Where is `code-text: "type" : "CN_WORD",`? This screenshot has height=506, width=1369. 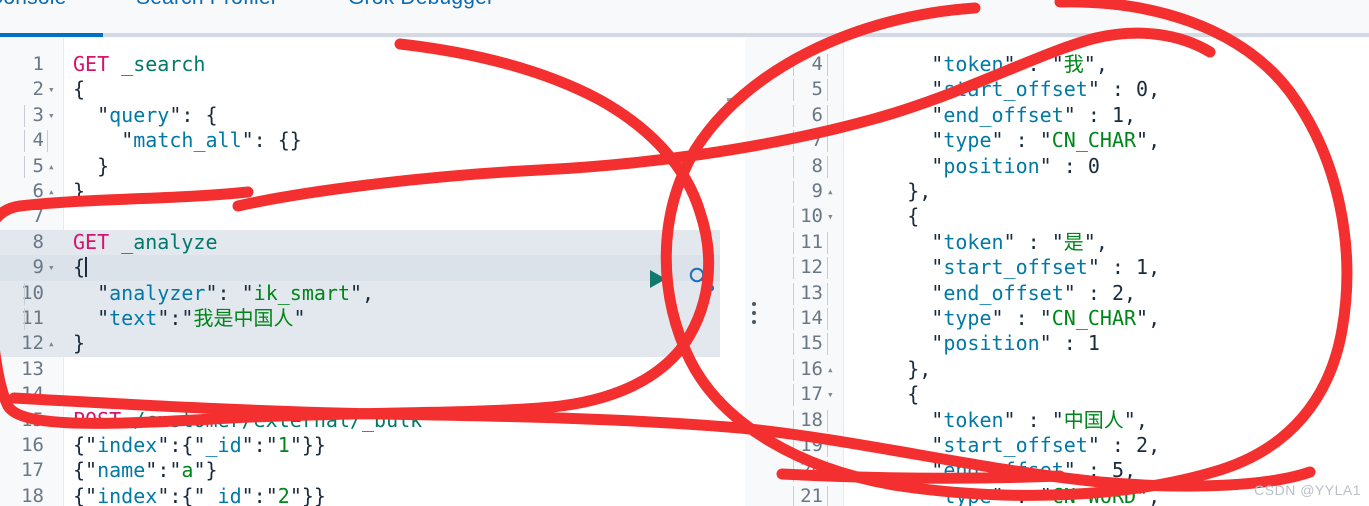
code-text: "type" : "CN_WORD", is located at coordinates (1046, 494).